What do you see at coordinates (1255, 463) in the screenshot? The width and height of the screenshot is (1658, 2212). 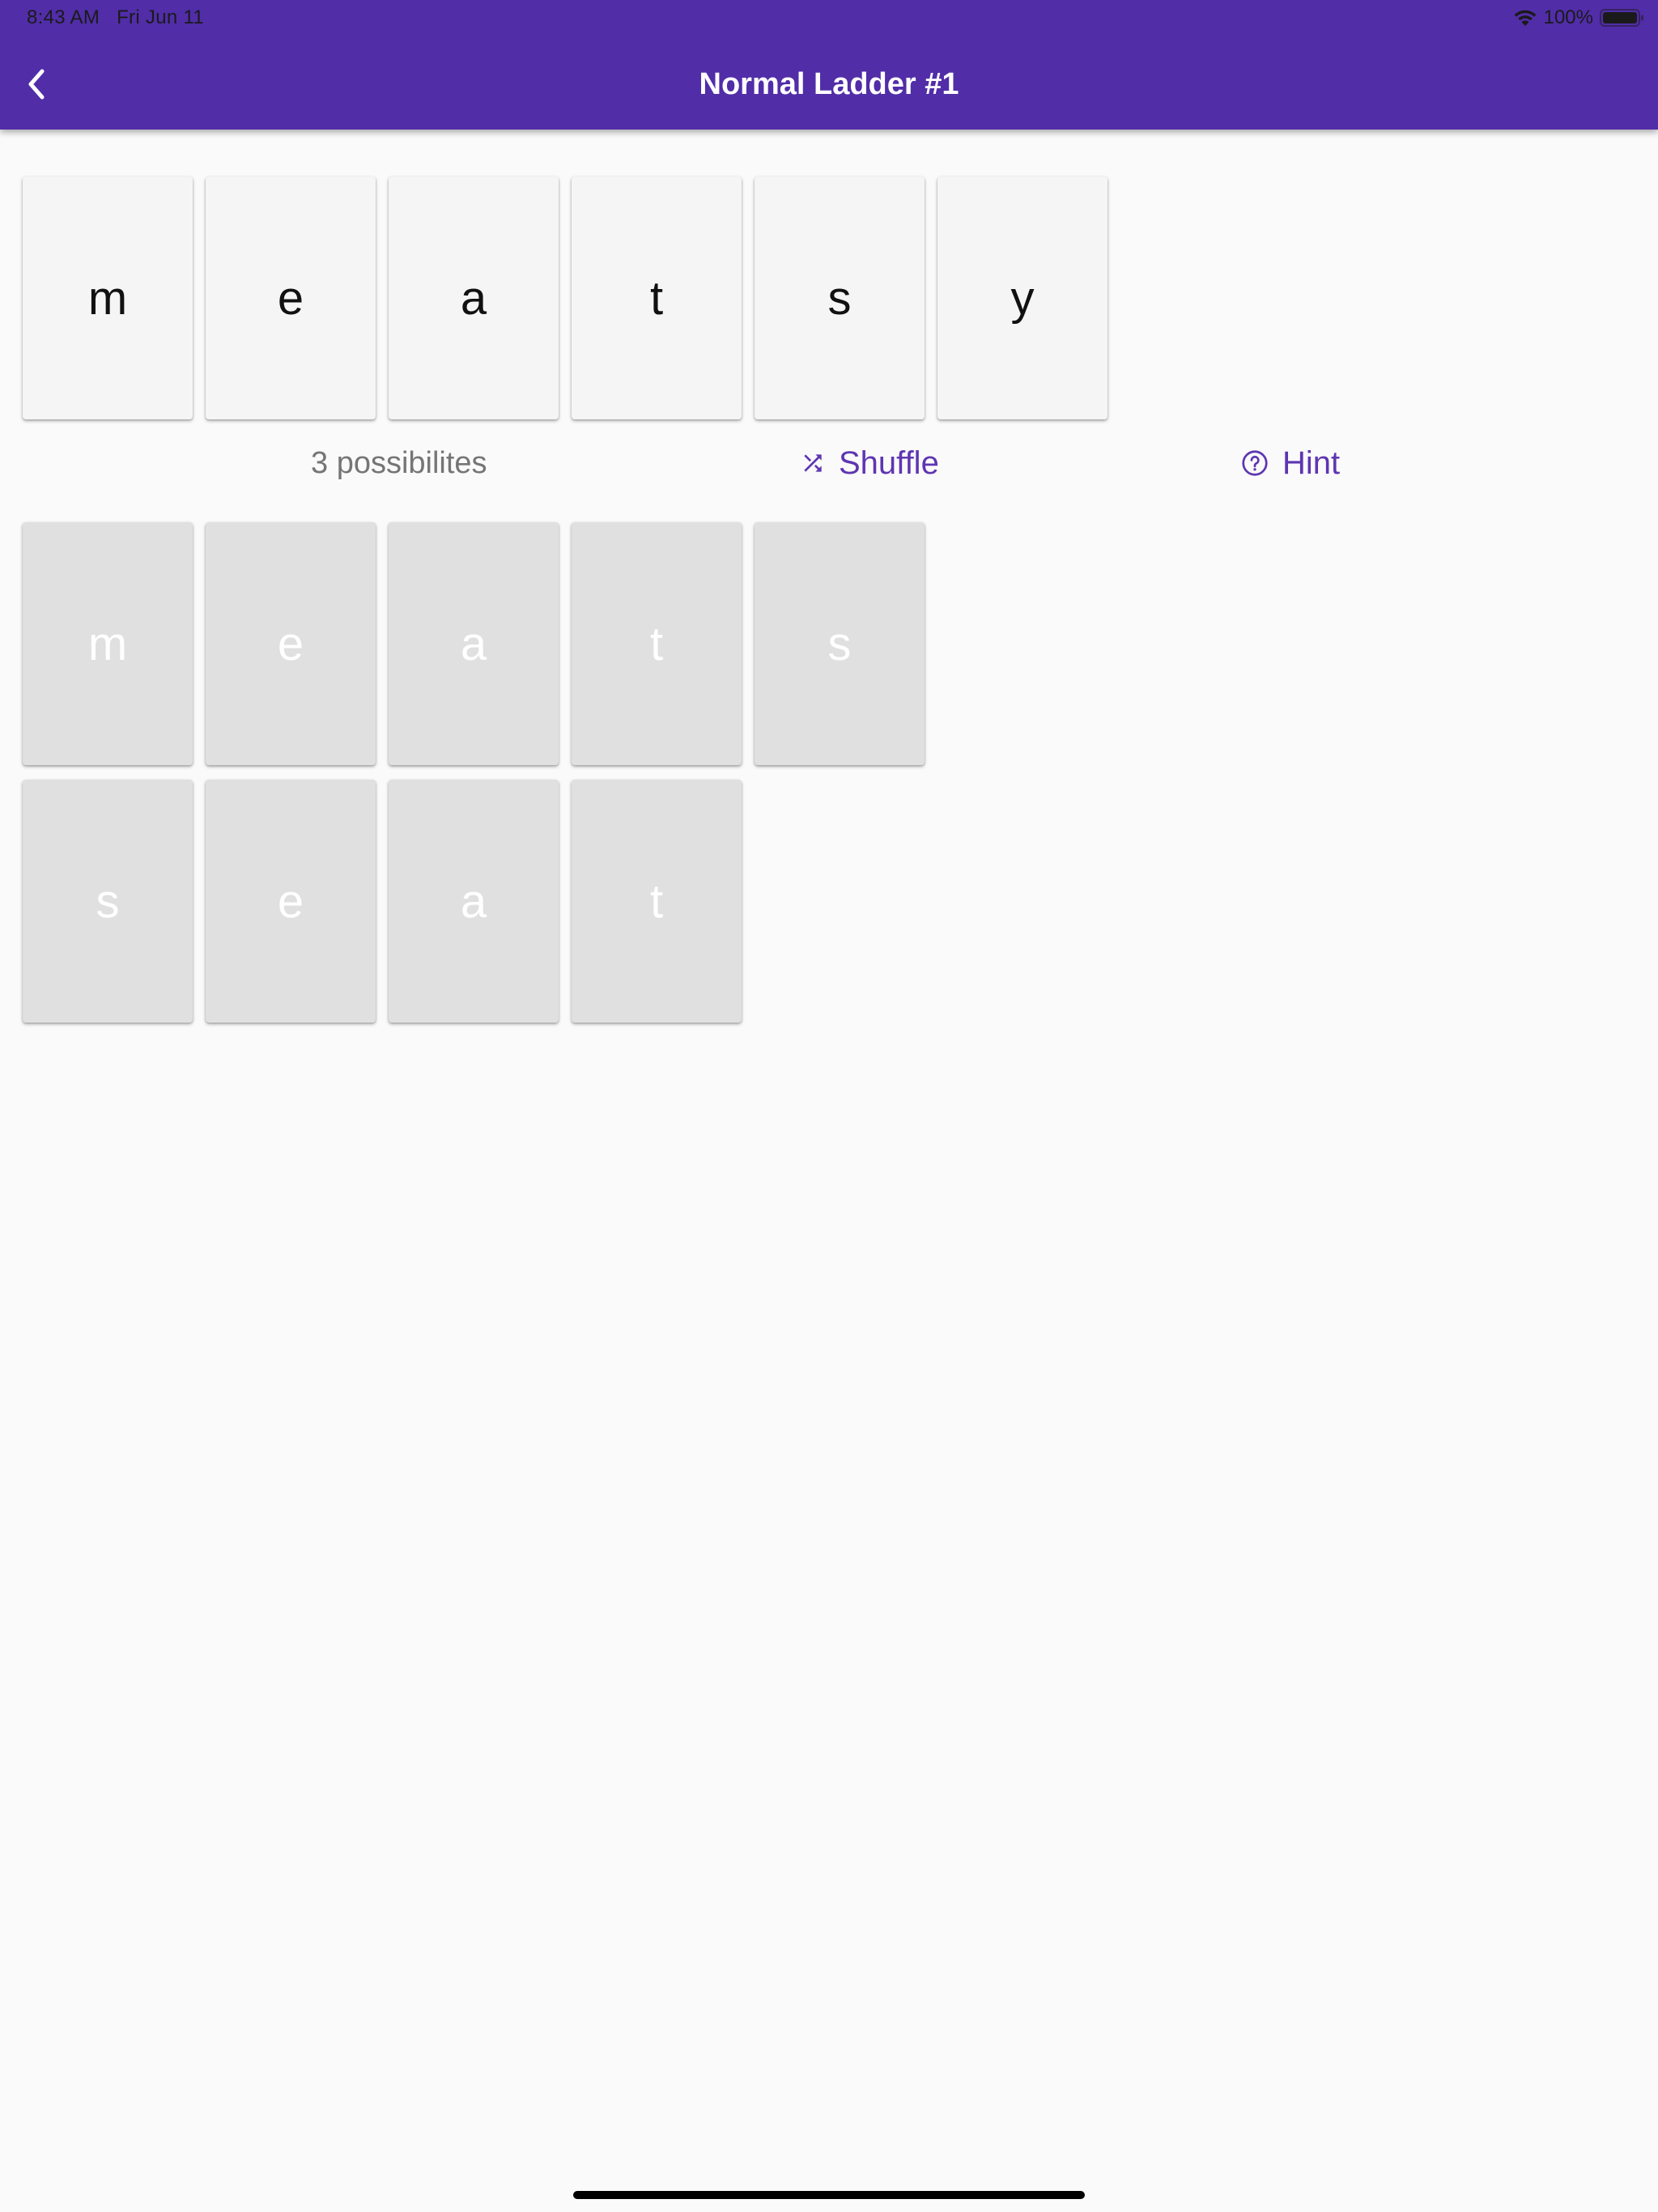 I see `help-circle-icon` at bounding box center [1255, 463].